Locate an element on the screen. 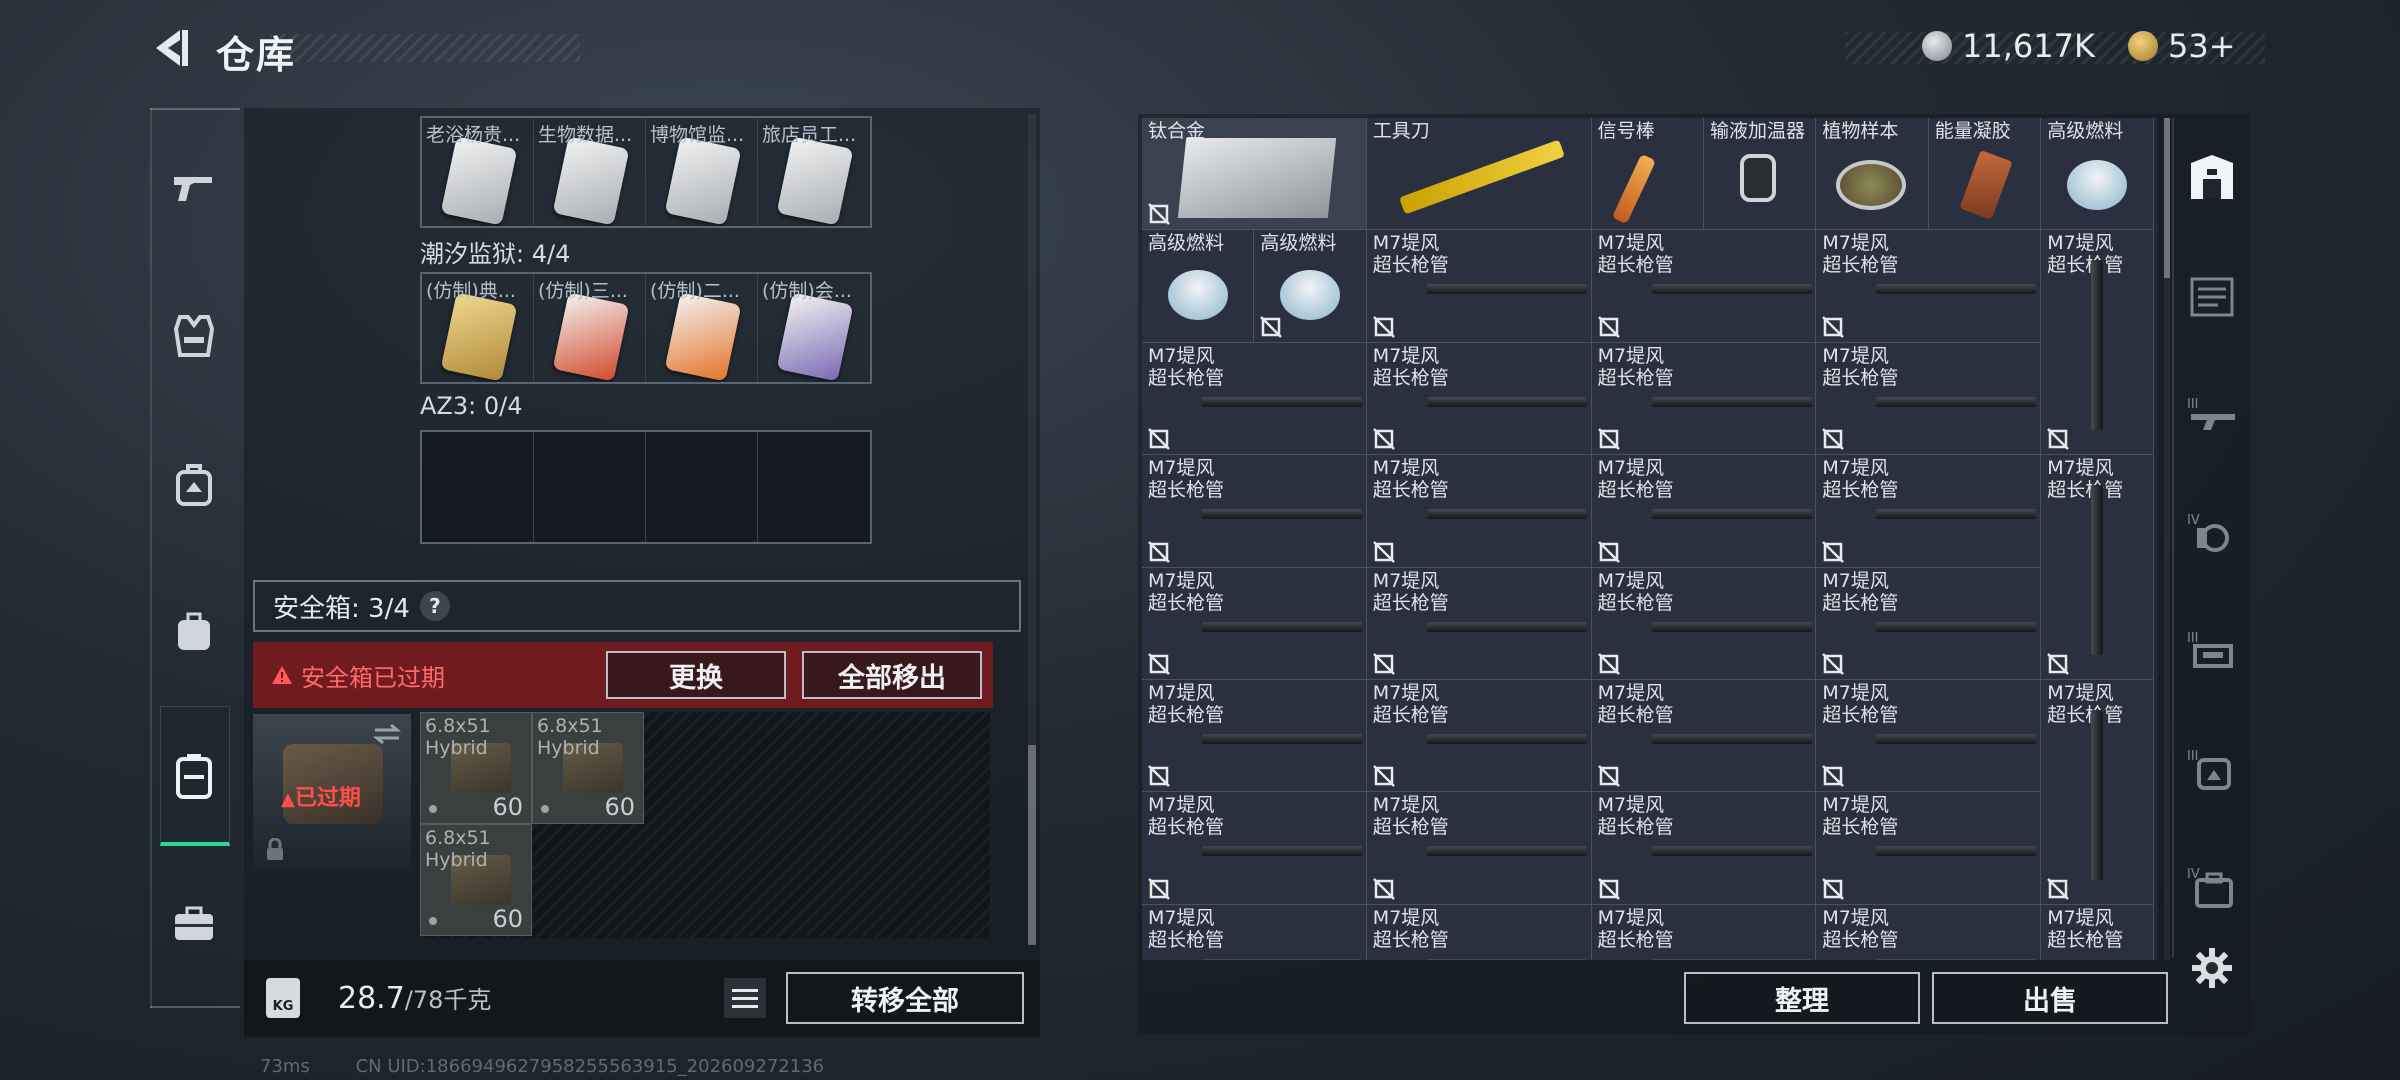 The image size is (2400, 1080). nav-briefcase-icon is located at coordinates (194, 924).